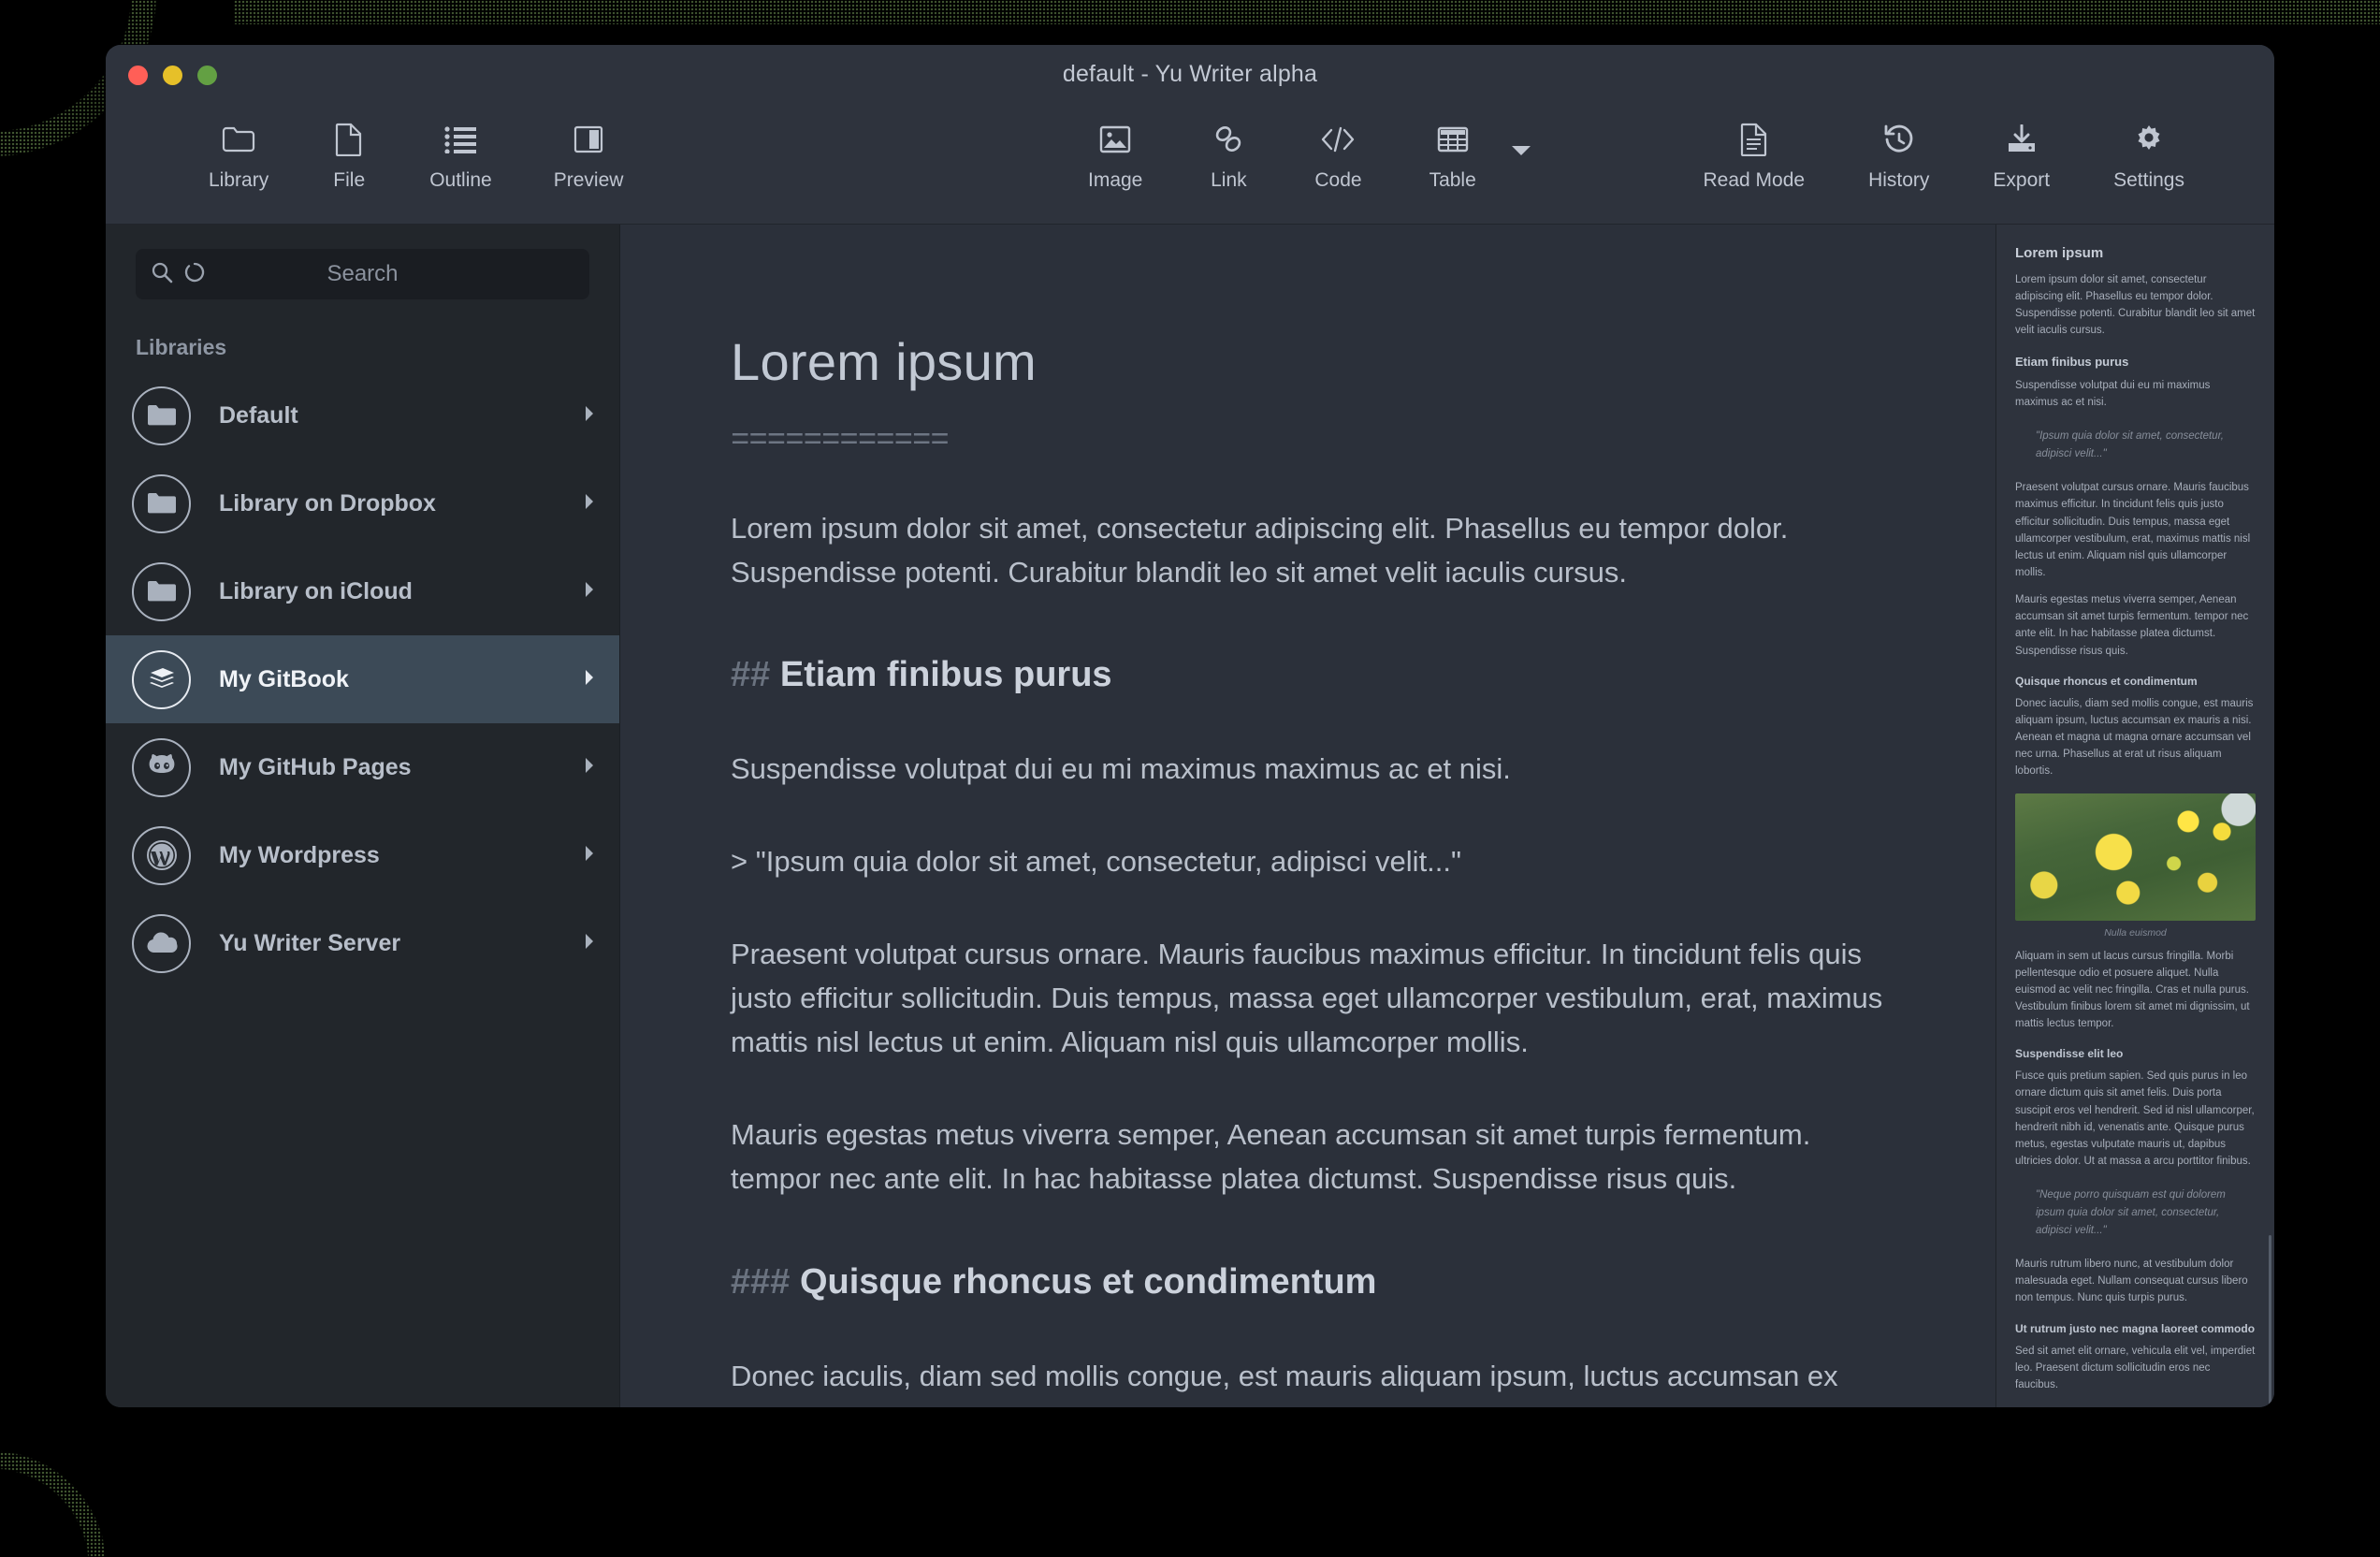 The image size is (2380, 1557). I want to click on toolbar-button-export: Export, so click(2021, 148).